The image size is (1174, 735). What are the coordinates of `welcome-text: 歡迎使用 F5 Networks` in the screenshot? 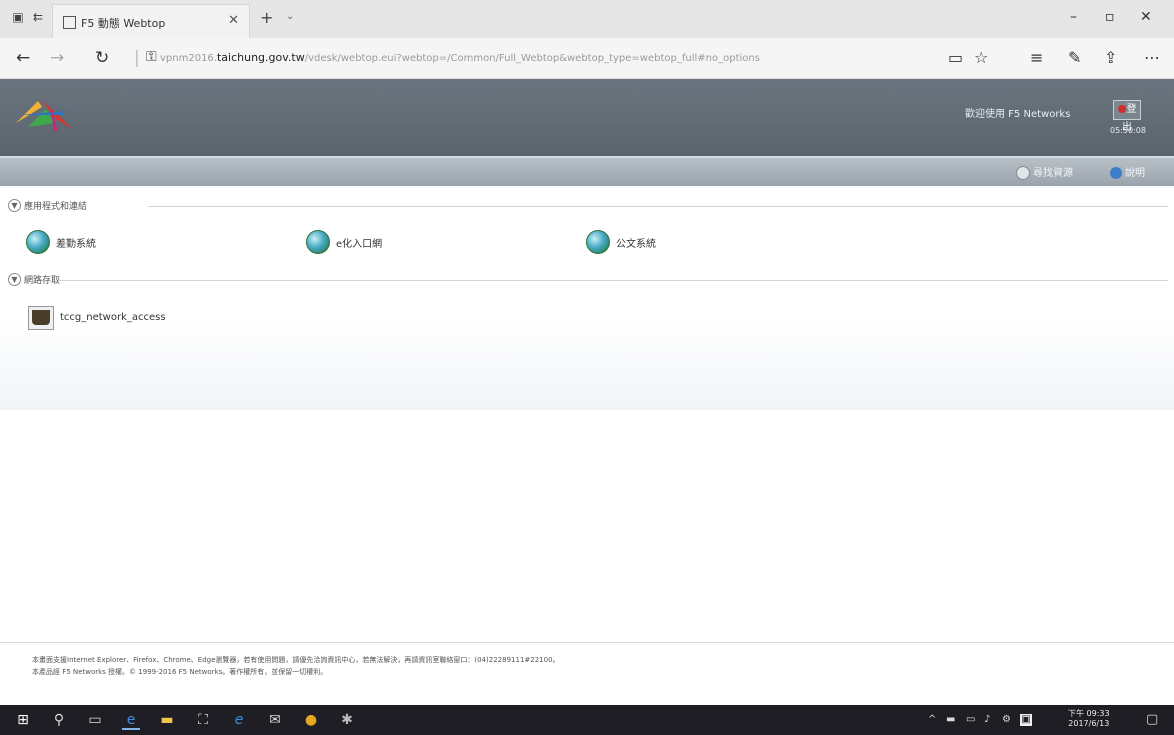 It's located at (1018, 114).